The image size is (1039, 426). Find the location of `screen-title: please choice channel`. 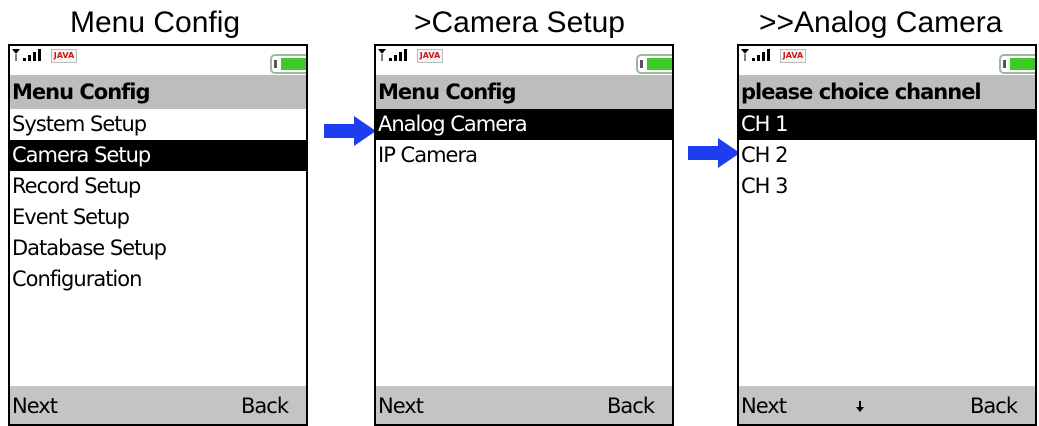

screen-title: please choice channel is located at coordinates (887, 92).